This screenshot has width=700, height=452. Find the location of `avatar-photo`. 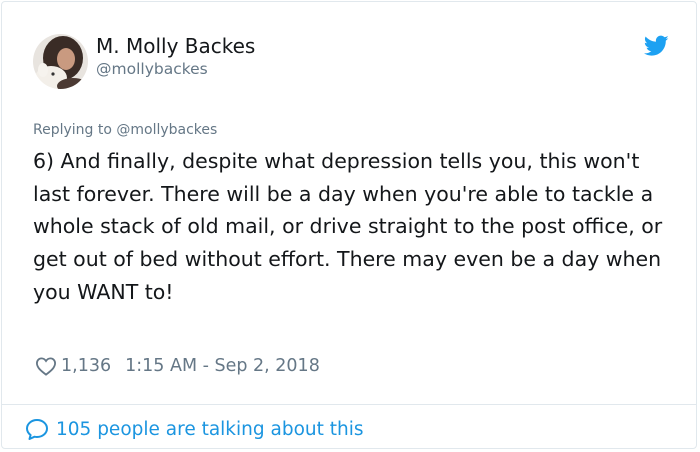

avatar-photo is located at coordinates (60, 61).